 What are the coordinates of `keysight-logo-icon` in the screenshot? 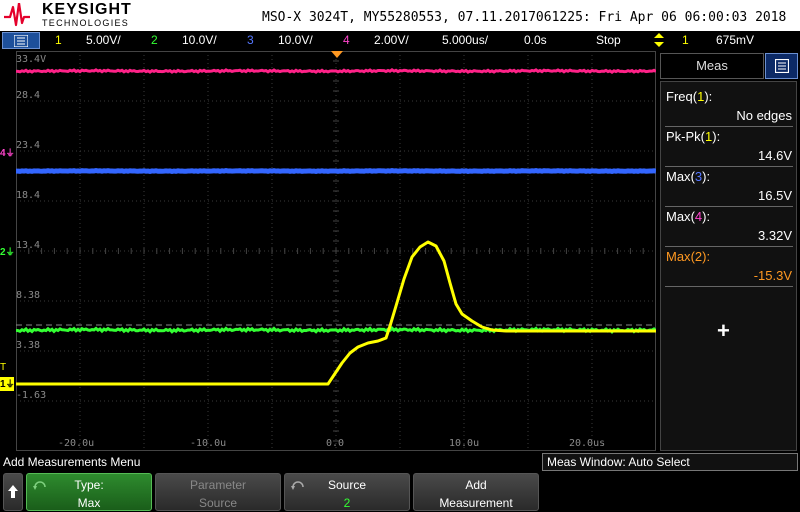 It's located at (17, 15).